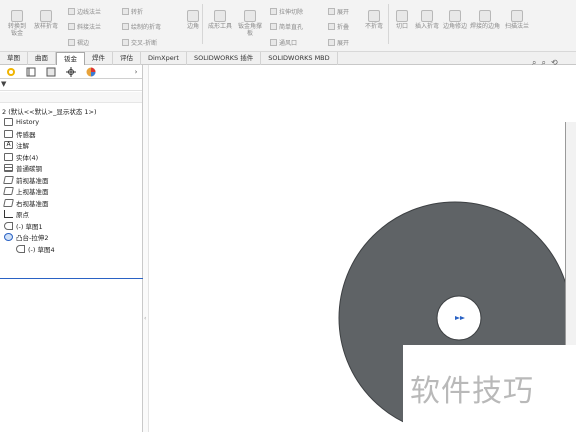 This screenshot has width=576, height=434. Describe the element at coordinates (402, 16) in the screenshot. I see `rip-icon` at that location.